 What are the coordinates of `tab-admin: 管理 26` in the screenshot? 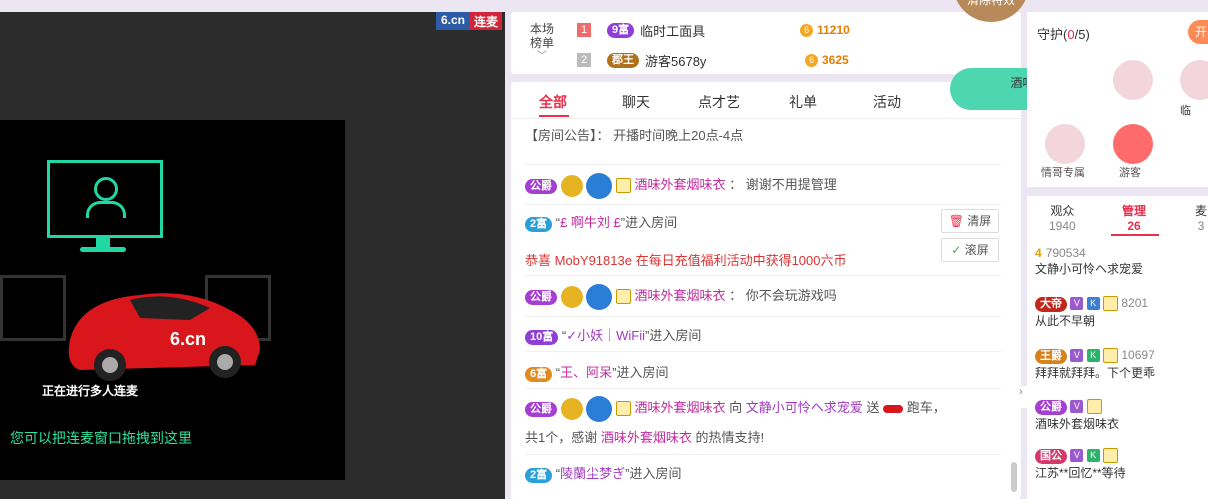 It's located at (1134, 217).